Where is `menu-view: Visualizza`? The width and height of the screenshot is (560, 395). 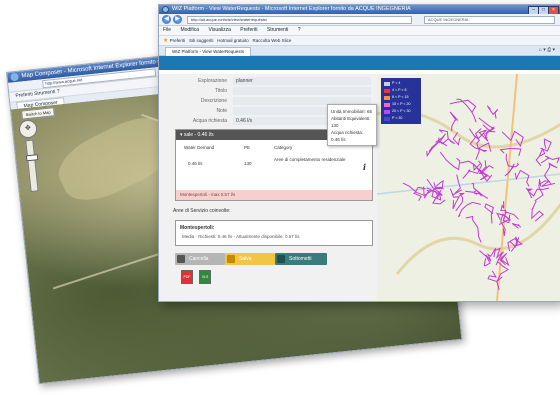
menu-view: Visualizza is located at coordinates (219, 30).